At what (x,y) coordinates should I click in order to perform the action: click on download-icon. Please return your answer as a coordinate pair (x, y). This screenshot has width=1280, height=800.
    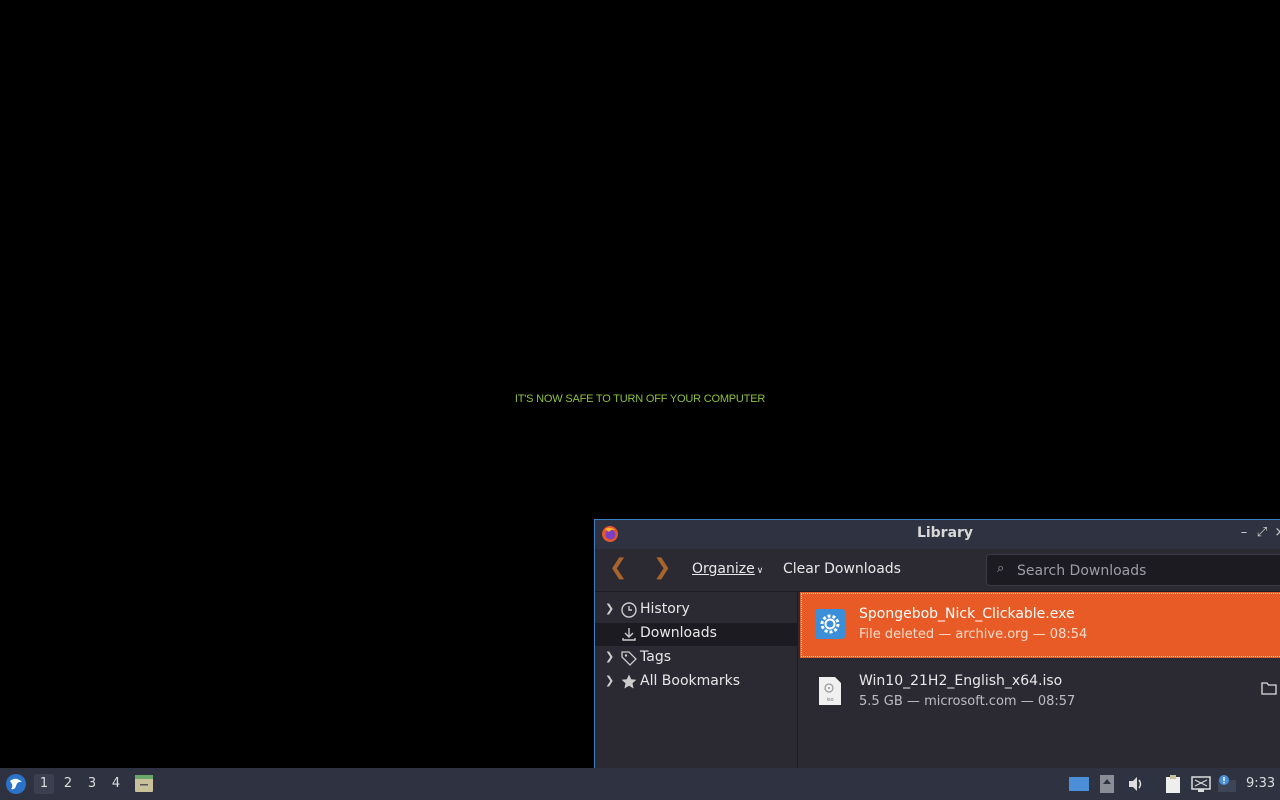
    Looking at the image, I should click on (629, 634).